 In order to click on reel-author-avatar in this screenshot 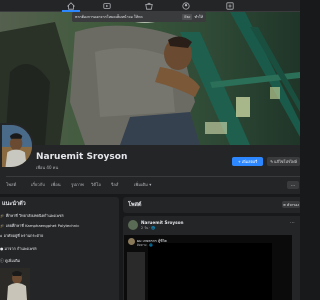, I will do `click(131, 241)`.